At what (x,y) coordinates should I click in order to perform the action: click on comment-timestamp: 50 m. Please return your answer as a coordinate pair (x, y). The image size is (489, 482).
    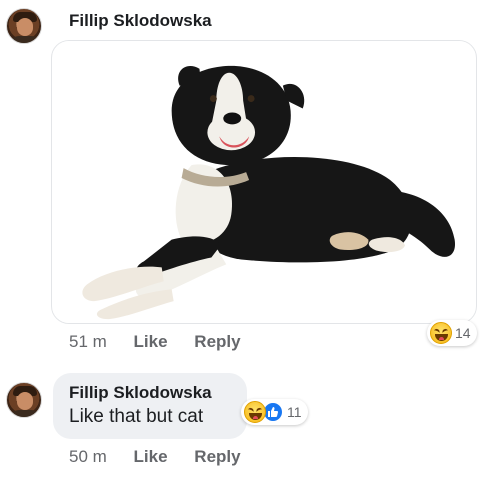
    Looking at the image, I should click on (88, 456).